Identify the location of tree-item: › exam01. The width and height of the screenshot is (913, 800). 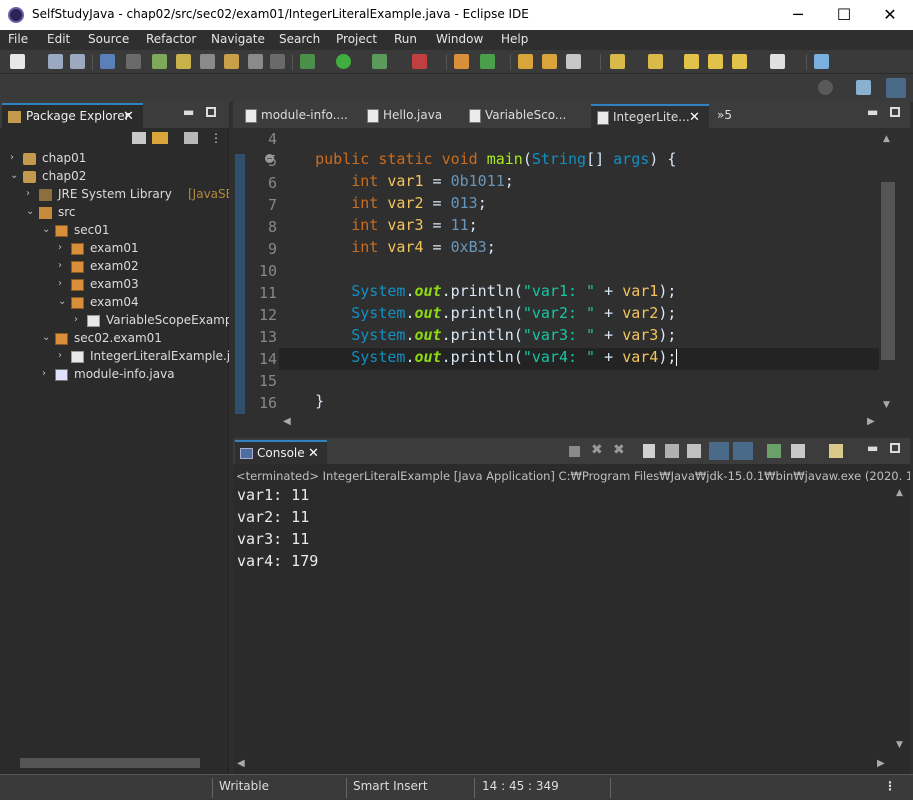
(114, 249).